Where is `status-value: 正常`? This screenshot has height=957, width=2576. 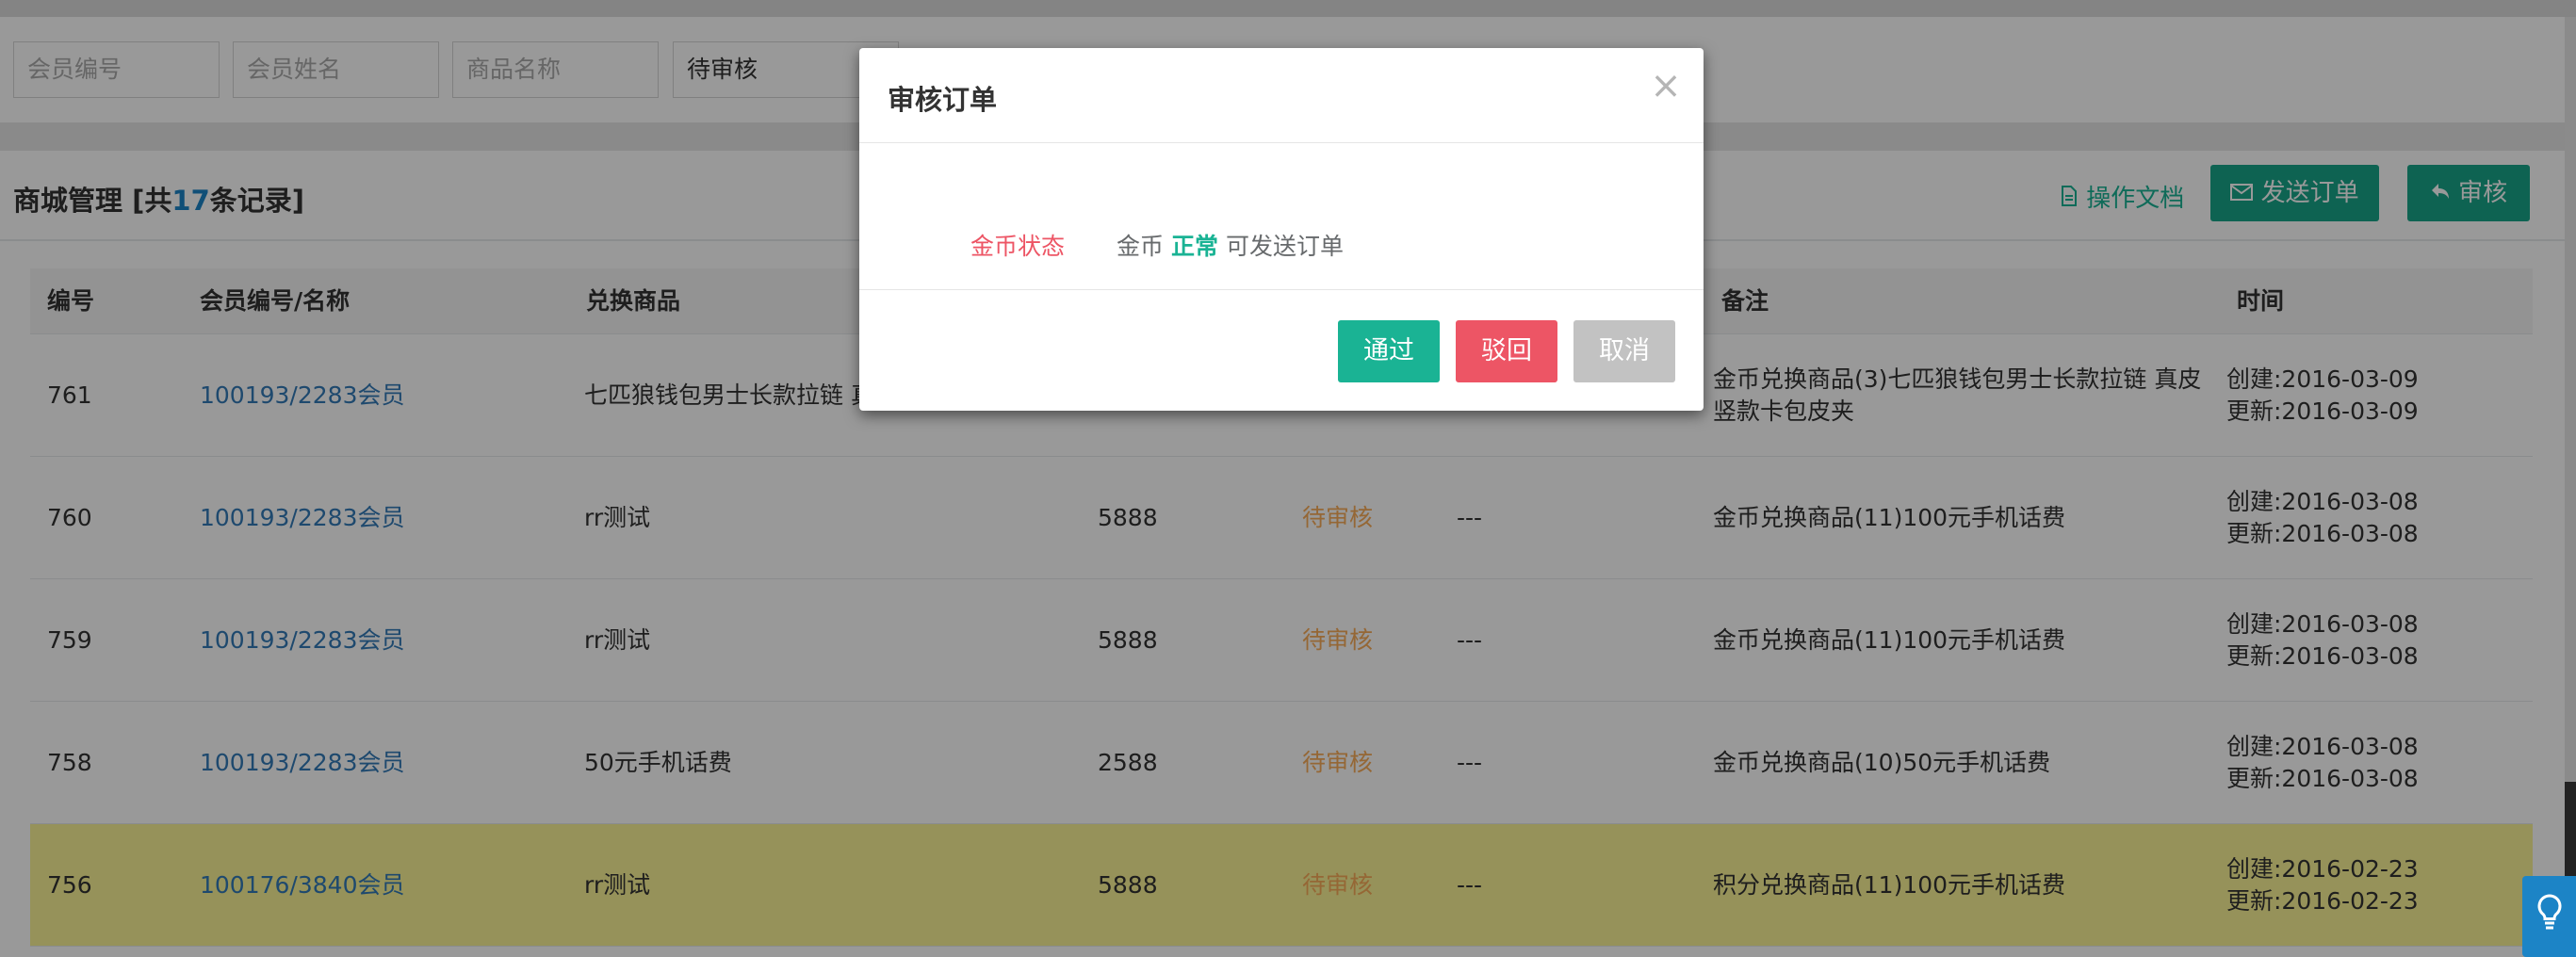 status-value: 正常 is located at coordinates (1194, 246).